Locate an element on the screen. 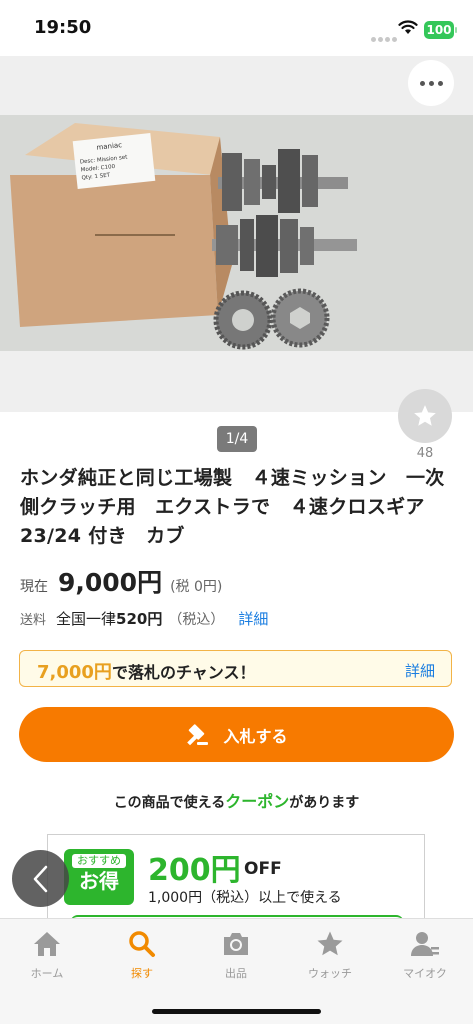 The image size is (473, 1024). coupon-line-prefix: この商品で使える is located at coordinates (169, 803).